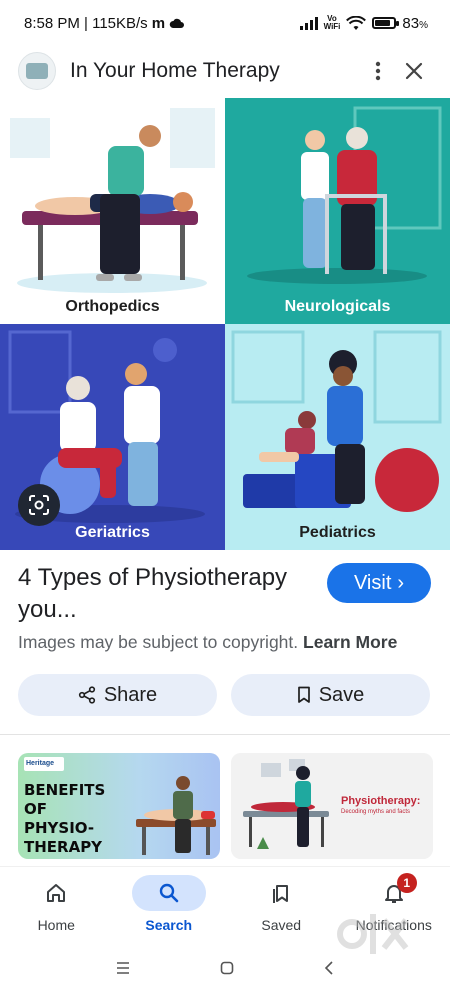  Describe the element at coordinates (158, 642) in the screenshot. I see `copyright-text: Images may be subject to copyright.` at that location.